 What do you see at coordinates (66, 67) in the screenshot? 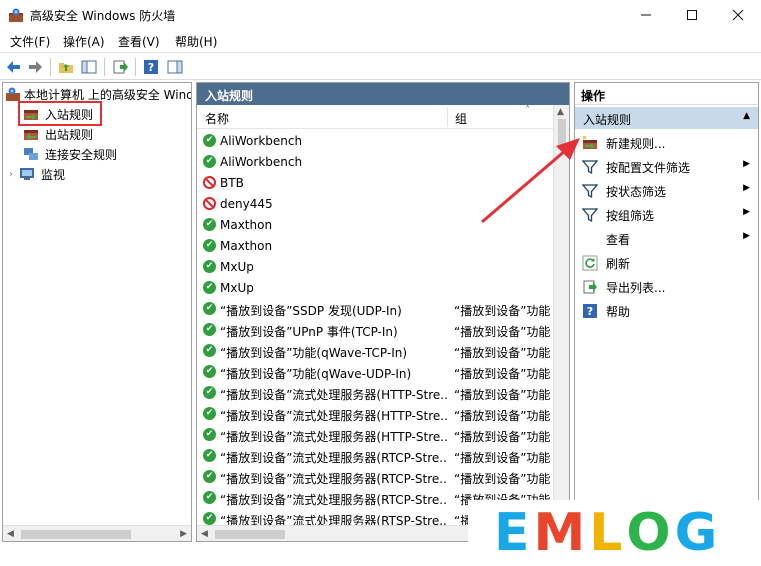
I see `up-folder-button` at bounding box center [66, 67].